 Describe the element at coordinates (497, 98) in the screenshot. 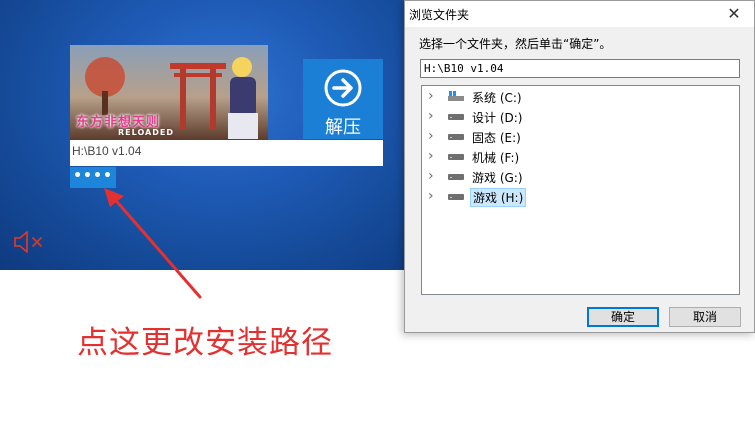

I see `tree-item-label: 系统 (C:)` at that location.